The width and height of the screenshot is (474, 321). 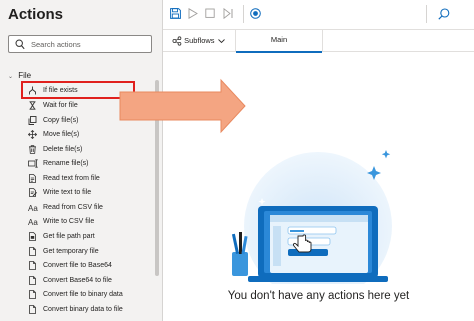 What do you see at coordinates (32, 178) in the screenshot?
I see `file-text-icon` at bounding box center [32, 178].